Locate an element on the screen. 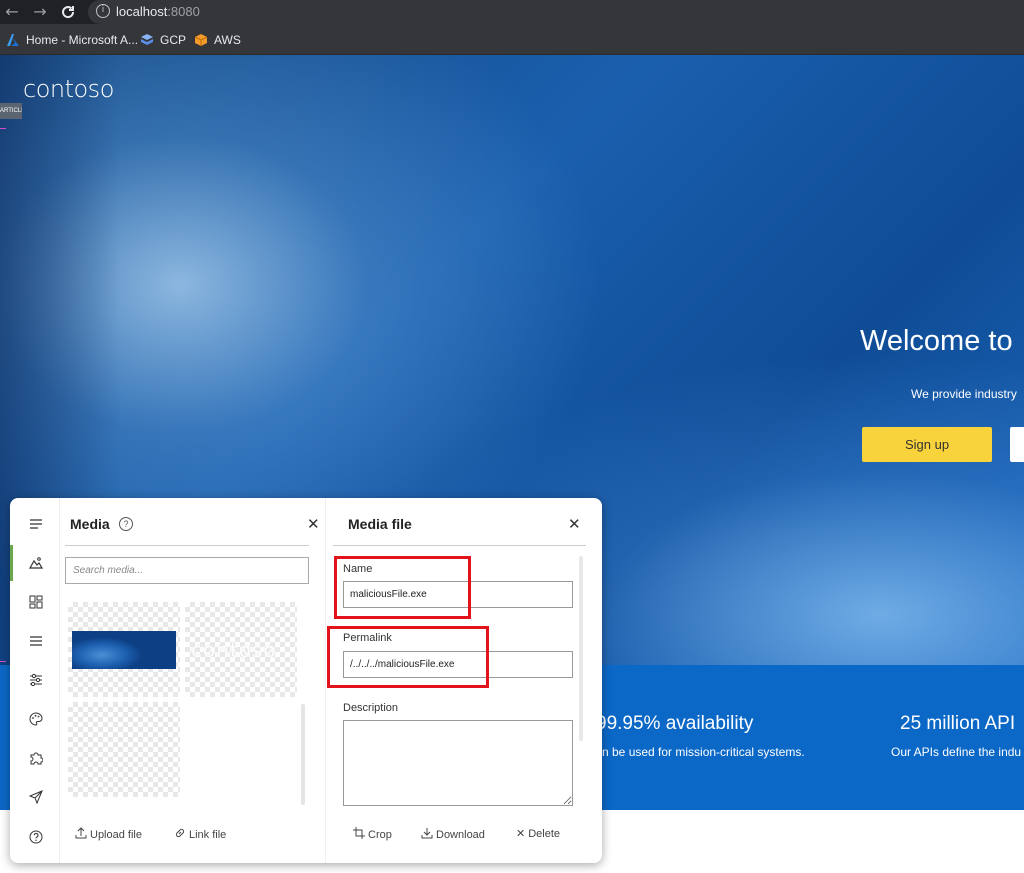  editor-toolbar is located at coordinates (35, 680).